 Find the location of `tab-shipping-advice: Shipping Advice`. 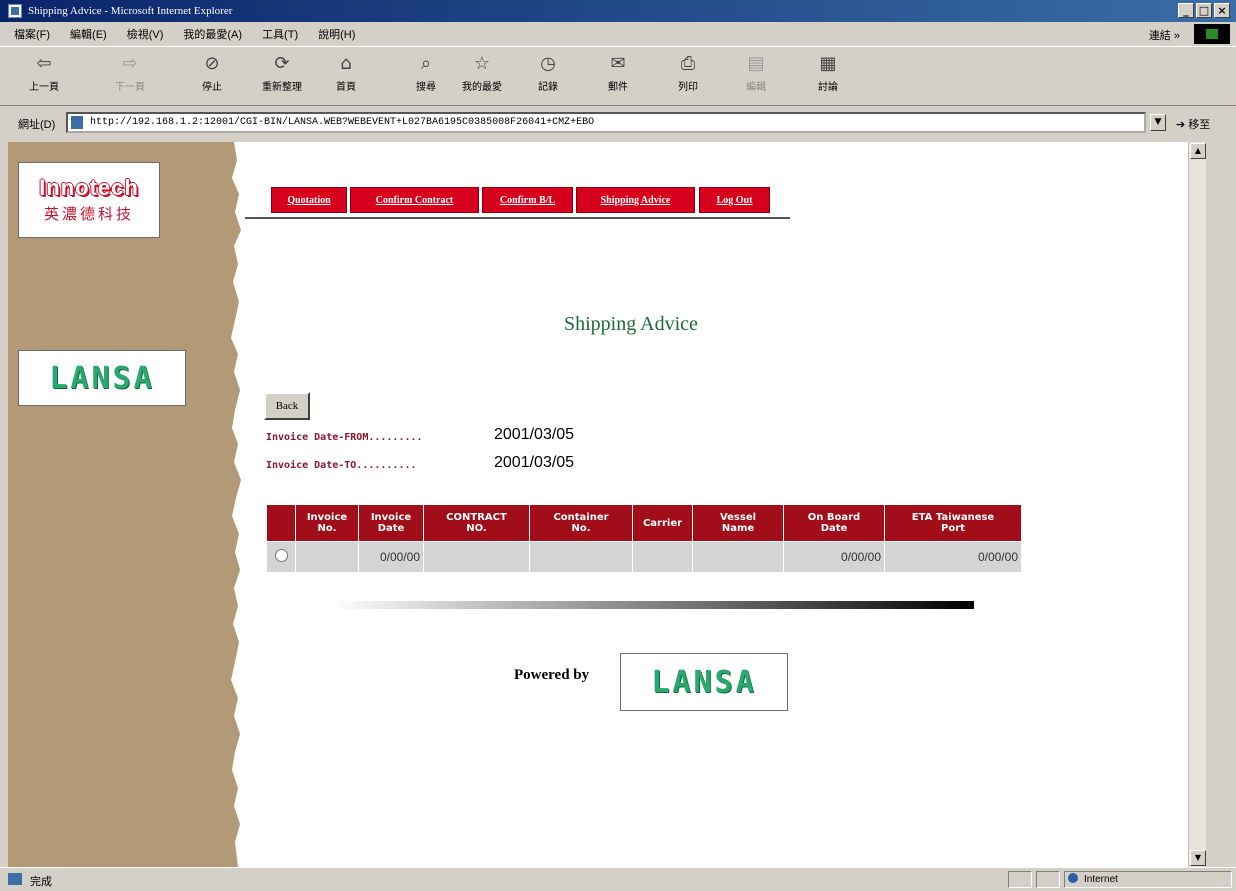

tab-shipping-advice: Shipping Advice is located at coordinates (635, 200).